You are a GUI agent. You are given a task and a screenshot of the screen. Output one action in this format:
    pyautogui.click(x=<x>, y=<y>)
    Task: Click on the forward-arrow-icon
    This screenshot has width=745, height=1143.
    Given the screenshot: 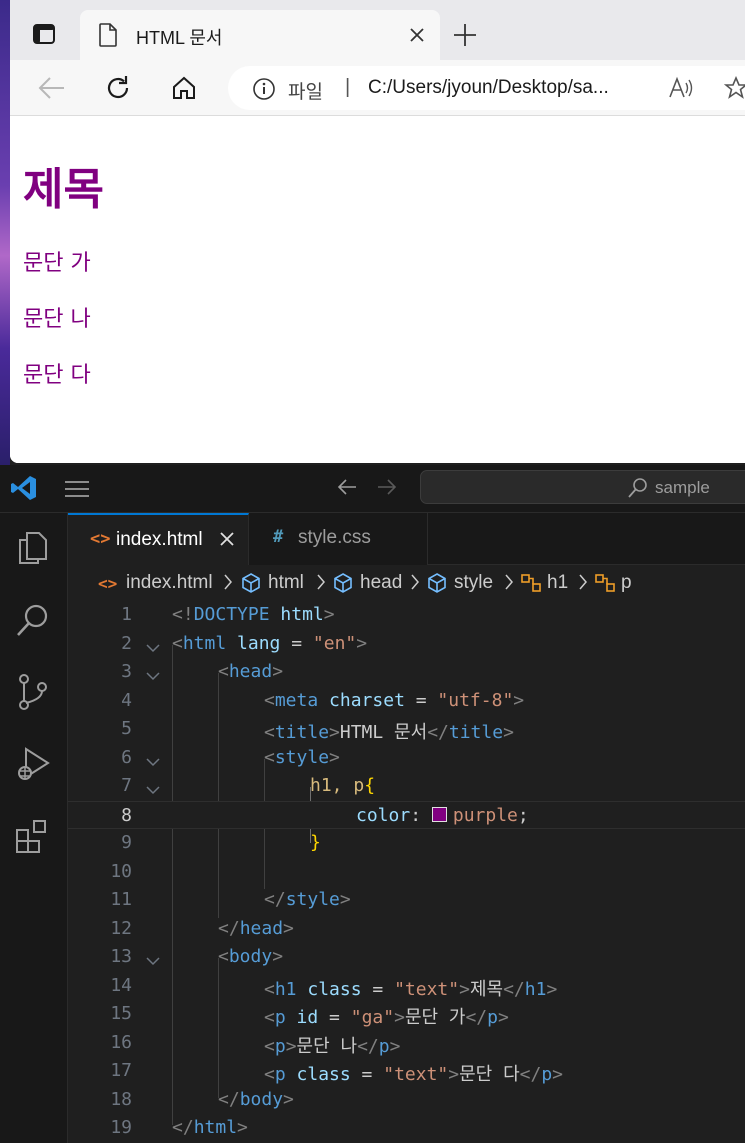 What is the action you would take?
    pyautogui.click(x=387, y=489)
    